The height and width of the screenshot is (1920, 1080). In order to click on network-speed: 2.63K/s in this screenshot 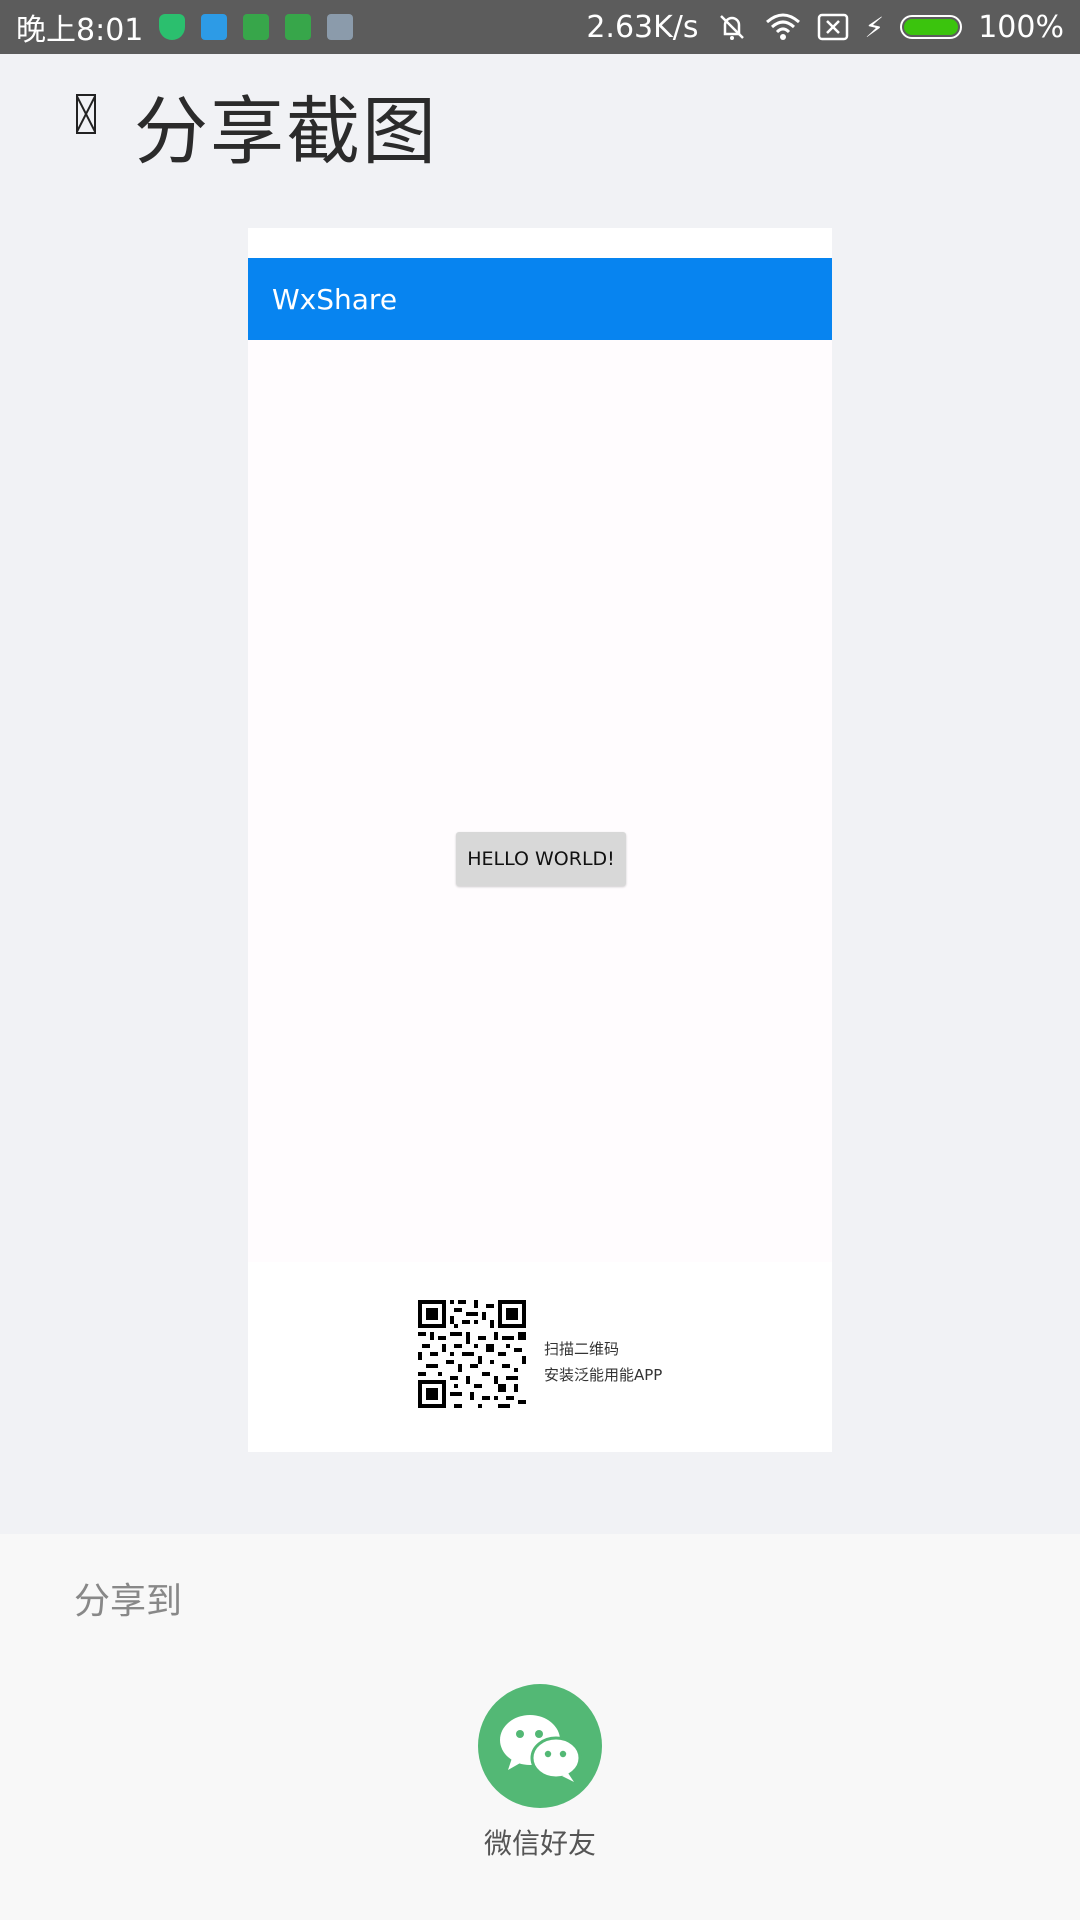, I will do `click(642, 27)`.